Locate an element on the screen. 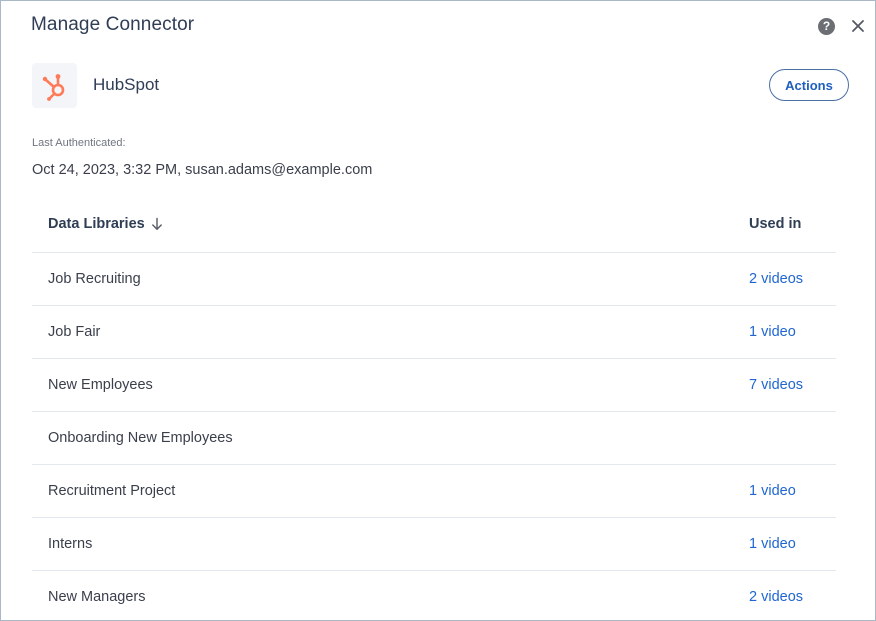  table-row: Job Fair 1 video is located at coordinates (434, 332).